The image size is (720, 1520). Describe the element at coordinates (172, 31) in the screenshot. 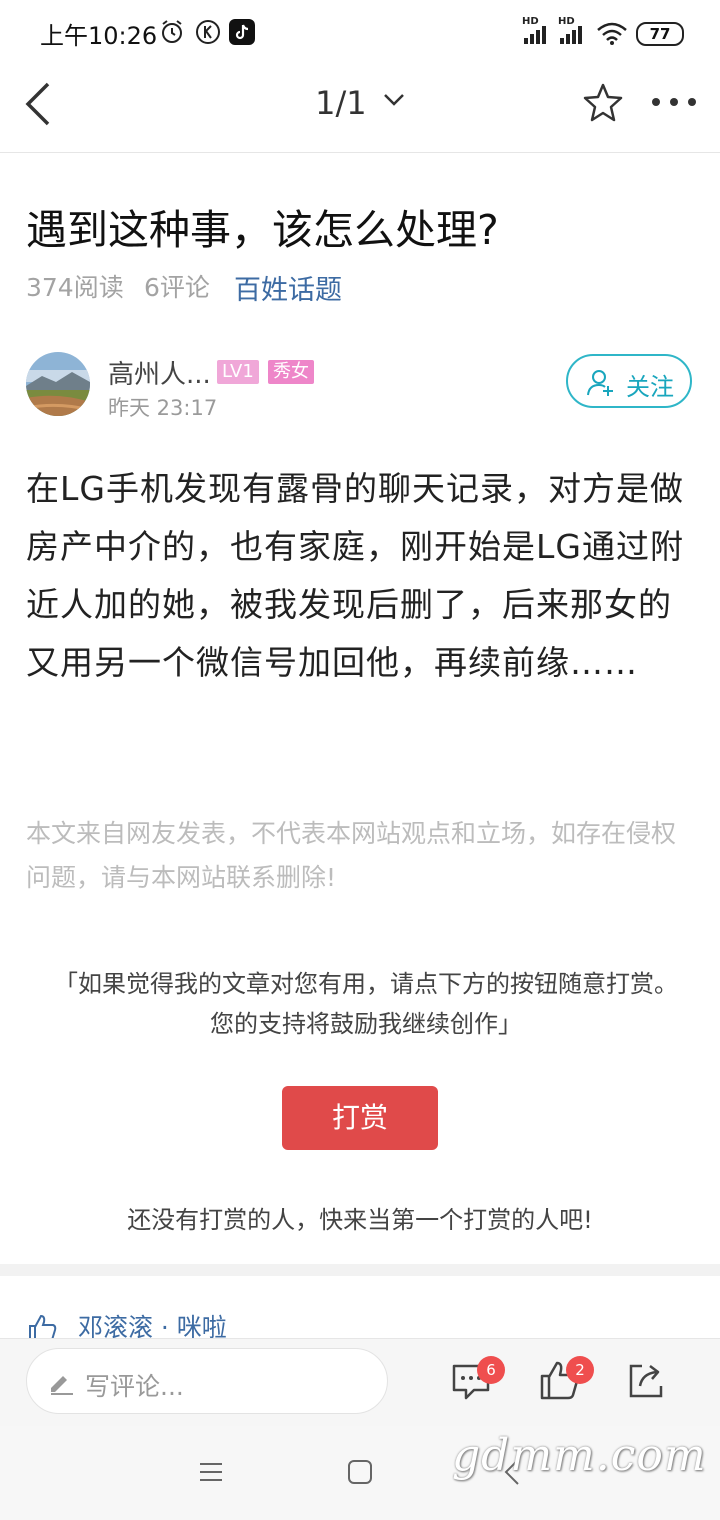

I see `alarm-icon` at that location.